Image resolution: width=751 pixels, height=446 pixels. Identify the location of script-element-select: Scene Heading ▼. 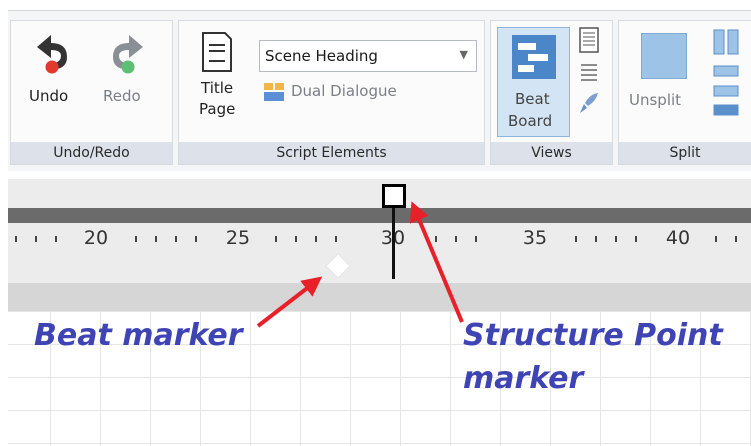
(368, 56).